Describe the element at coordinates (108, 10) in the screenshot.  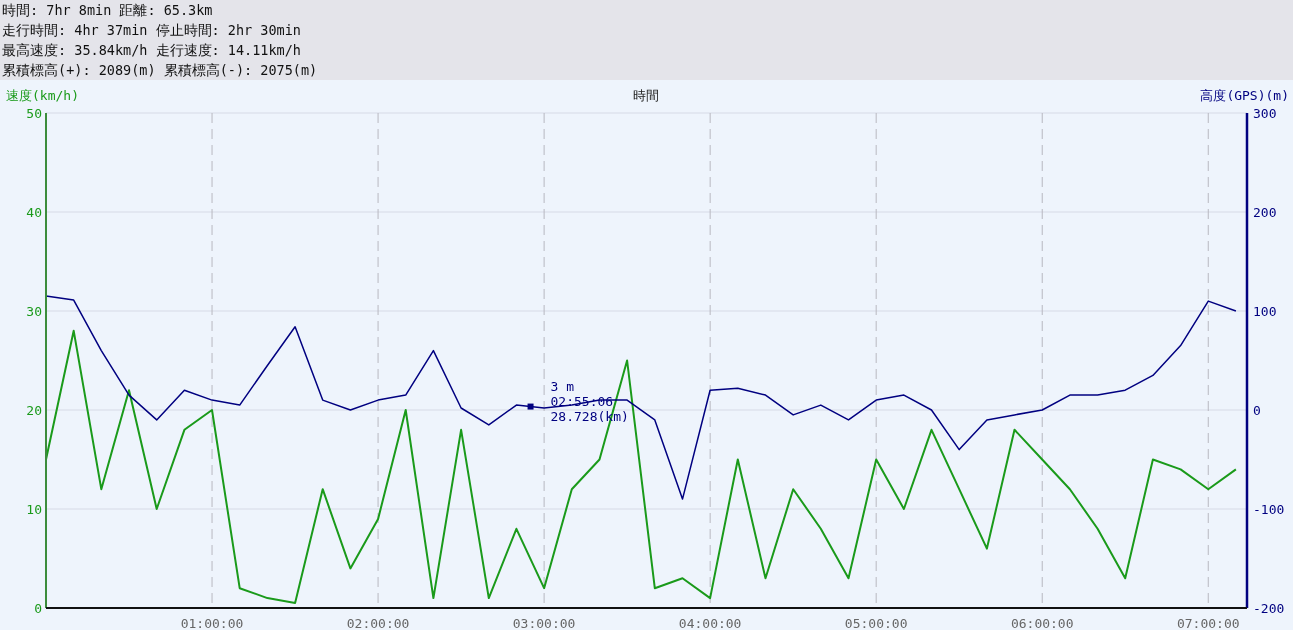
I see `summary-text: 時間: 7hr 8min 距離: 65.3km` at that location.